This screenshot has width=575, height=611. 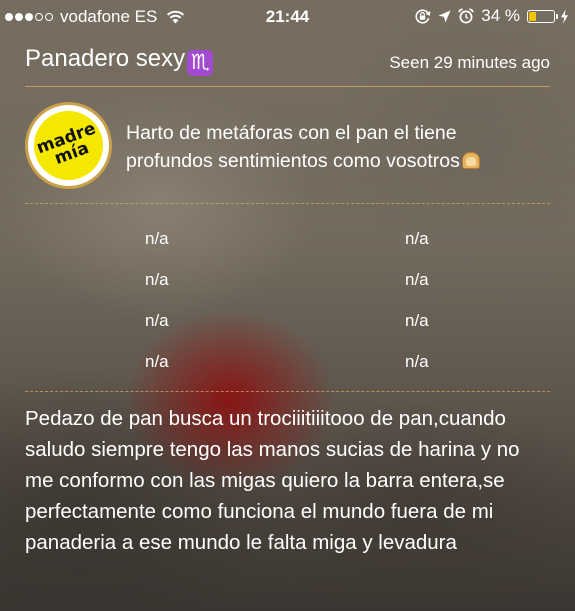 I want to click on bio-divider, so click(x=287, y=203).